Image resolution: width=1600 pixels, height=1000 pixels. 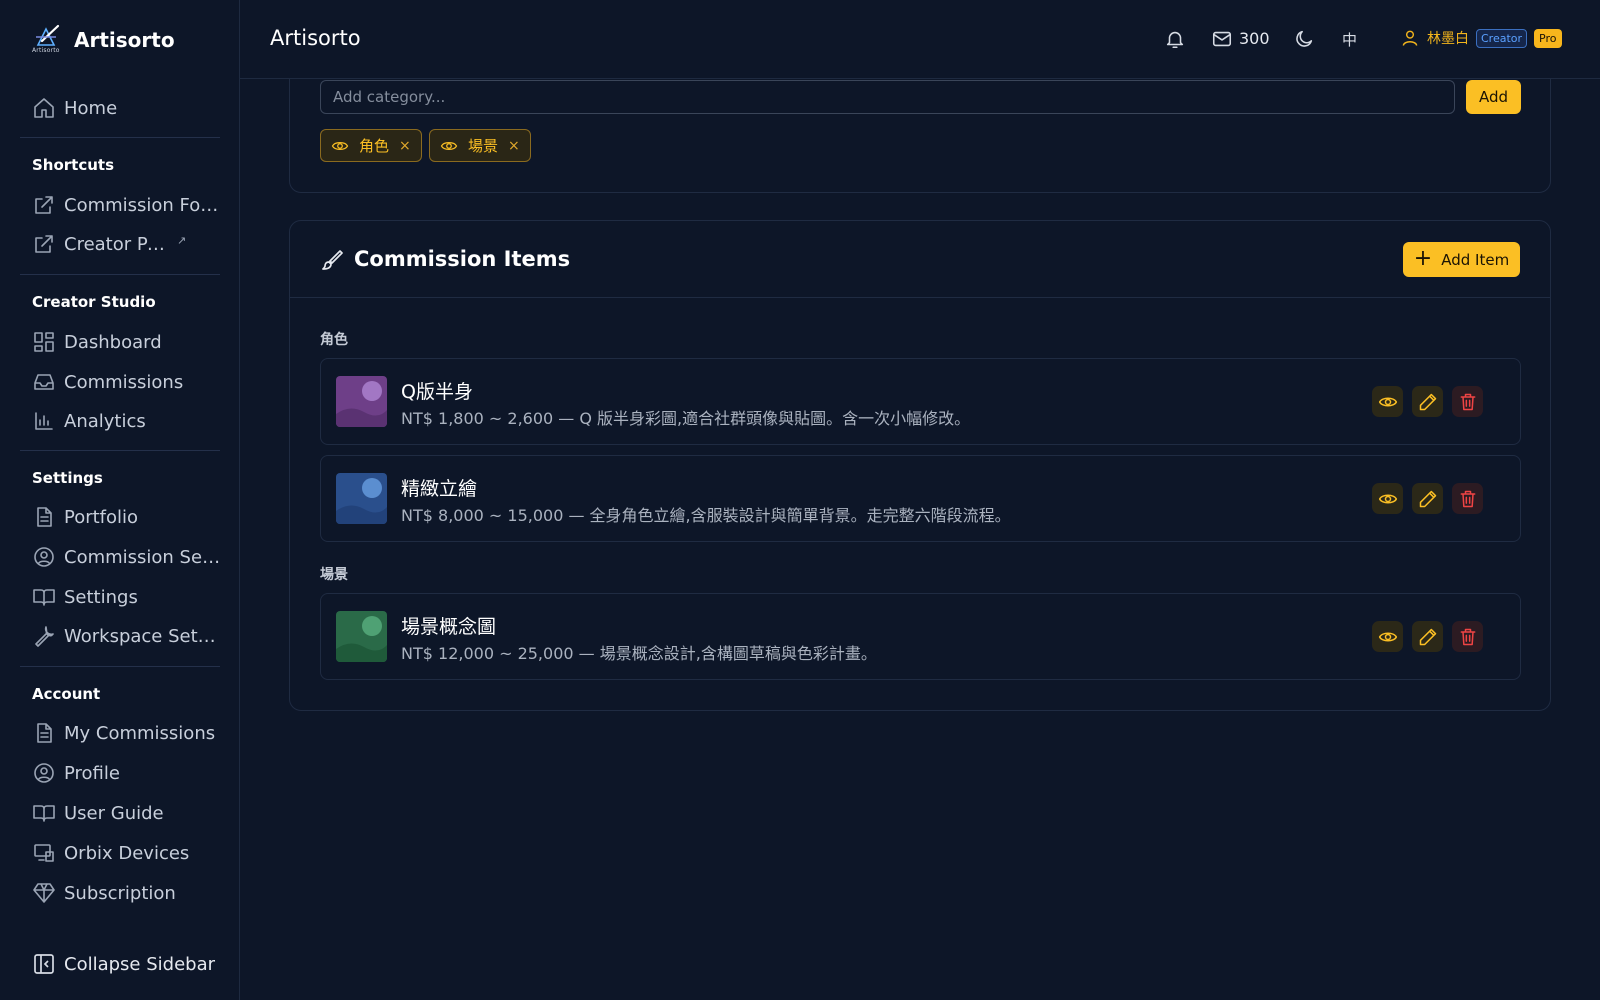 What do you see at coordinates (332, 260) in the screenshot?
I see `paintbrush-icon` at bounding box center [332, 260].